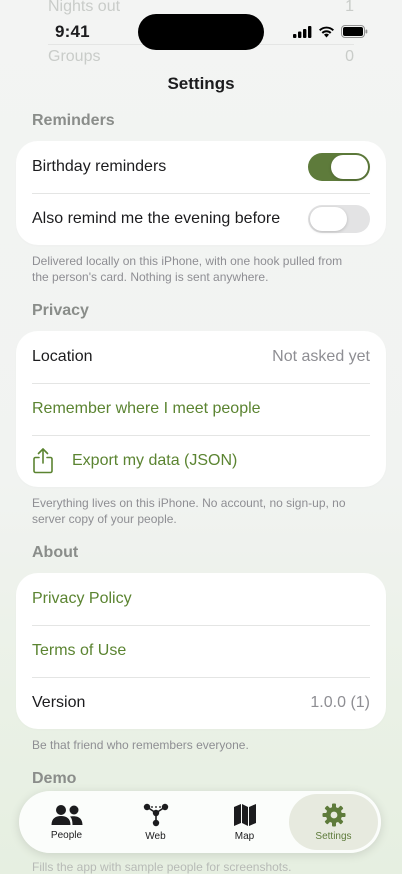 The width and height of the screenshot is (402, 874). Describe the element at coordinates (79, 651) in the screenshot. I see `terms-of-use-link: Terms of Use` at that location.